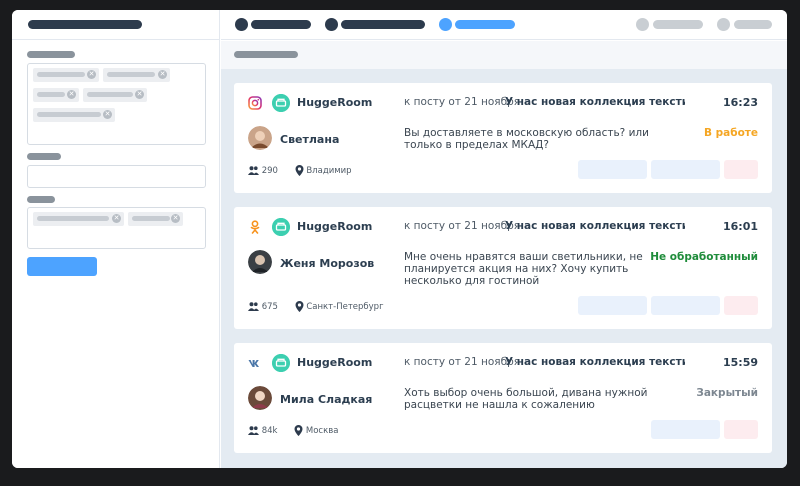  I want to click on vk-icon, so click(253, 363).